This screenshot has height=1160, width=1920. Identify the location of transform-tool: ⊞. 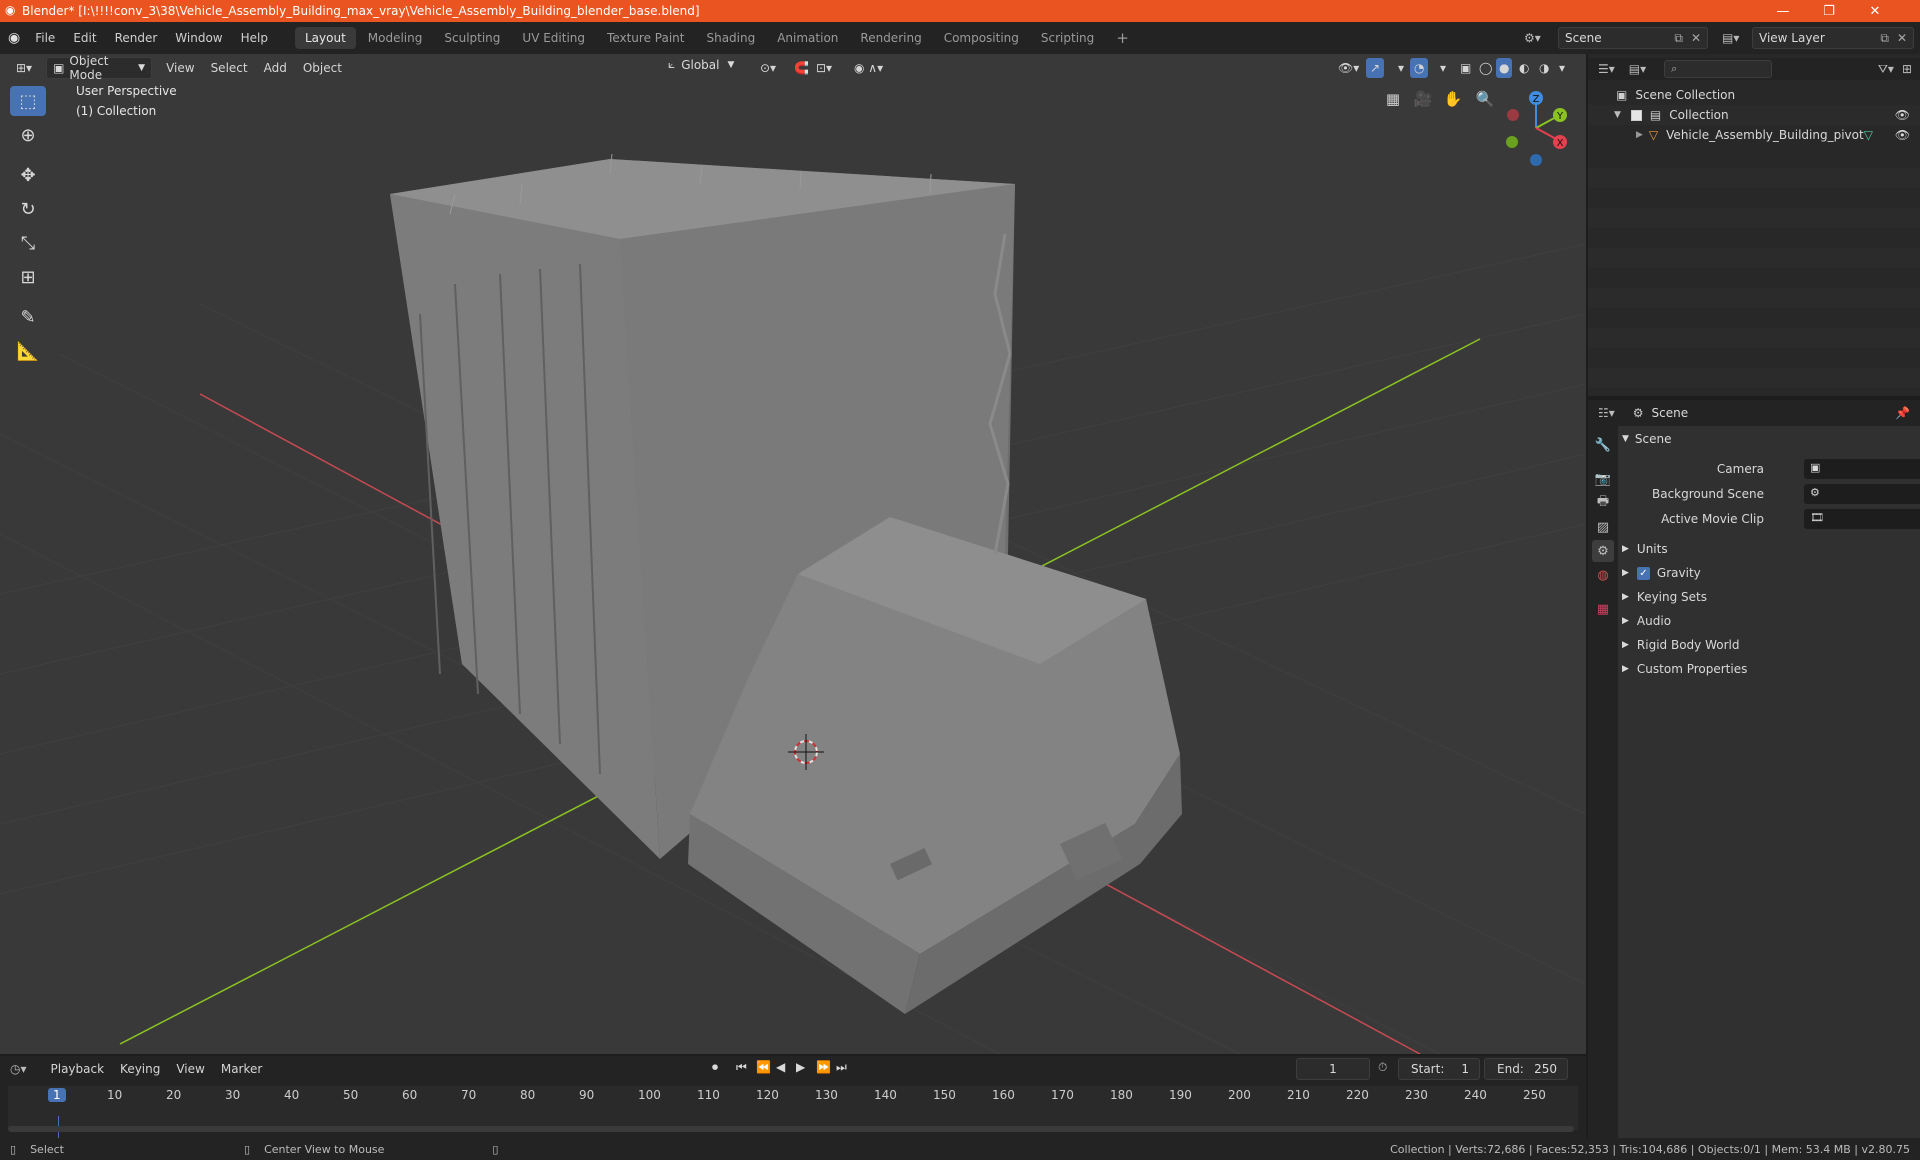
(28, 277).